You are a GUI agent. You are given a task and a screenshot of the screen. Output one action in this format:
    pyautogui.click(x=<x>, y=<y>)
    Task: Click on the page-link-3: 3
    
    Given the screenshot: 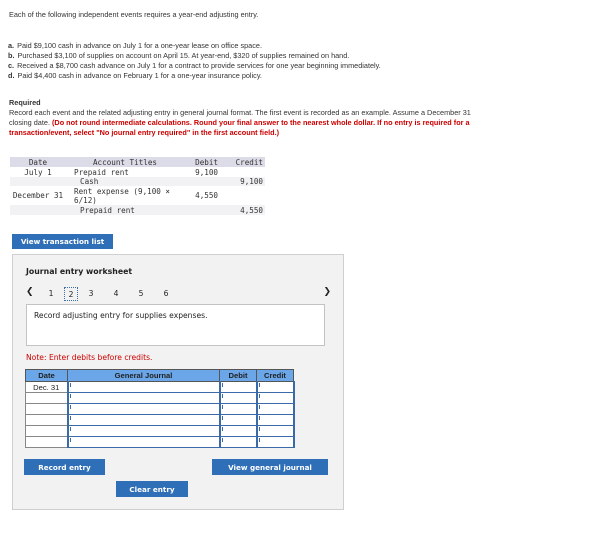 What is the action you would take?
    pyautogui.click(x=91, y=296)
    